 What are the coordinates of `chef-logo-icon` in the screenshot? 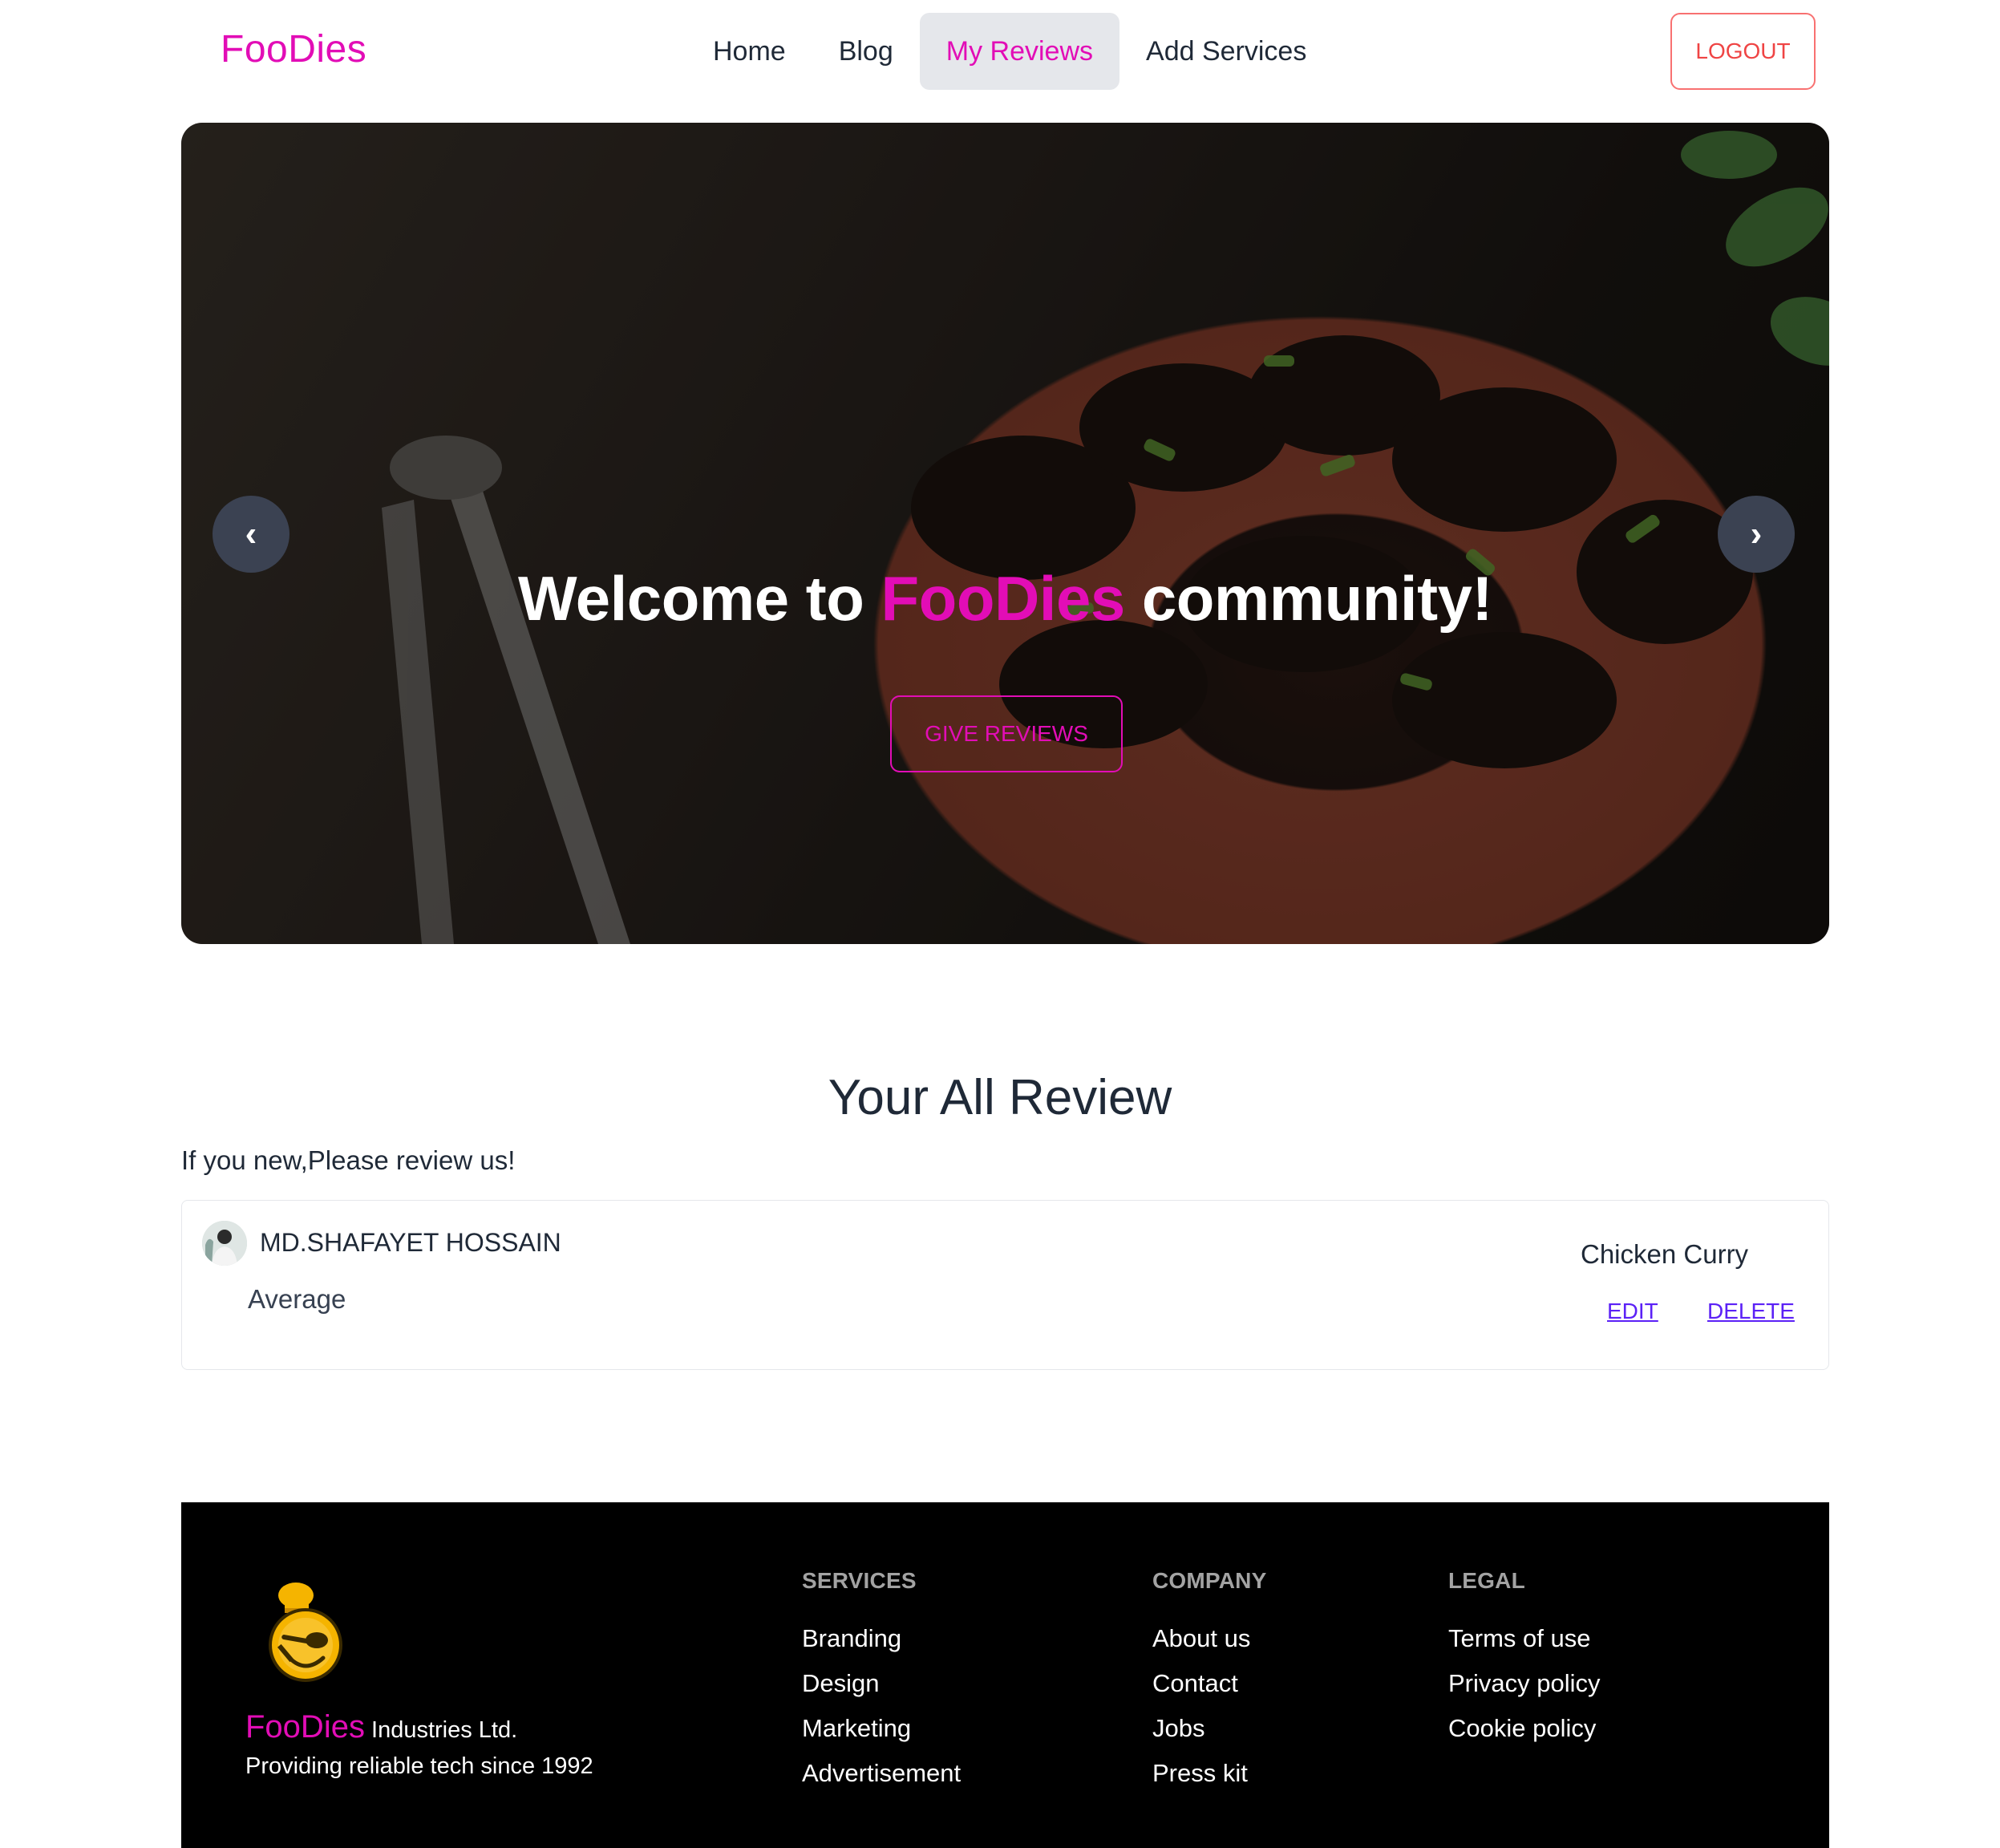 It's located at (305, 1631).